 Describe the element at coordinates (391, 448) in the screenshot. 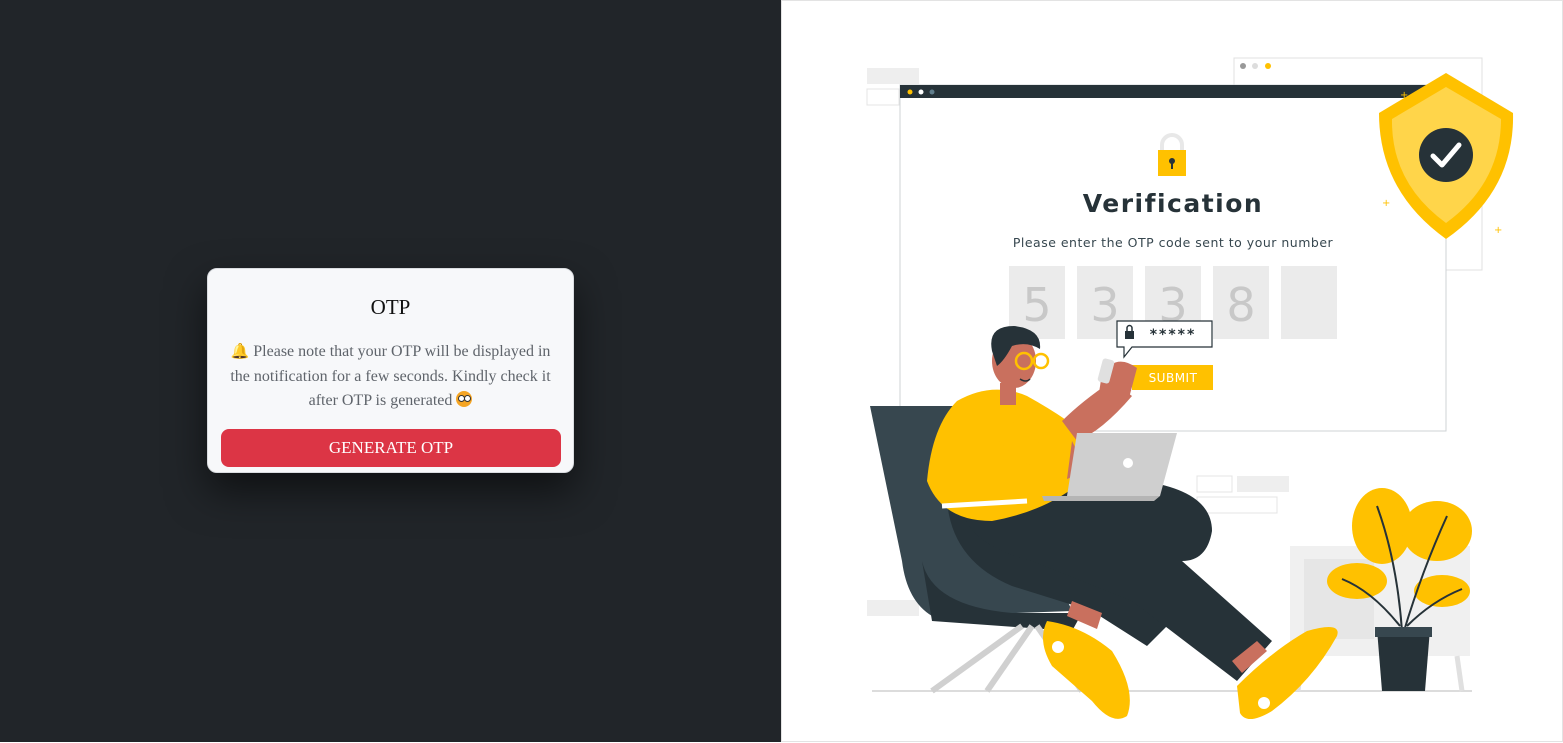

I see `generate-otp-button: GENERATE OTP` at that location.